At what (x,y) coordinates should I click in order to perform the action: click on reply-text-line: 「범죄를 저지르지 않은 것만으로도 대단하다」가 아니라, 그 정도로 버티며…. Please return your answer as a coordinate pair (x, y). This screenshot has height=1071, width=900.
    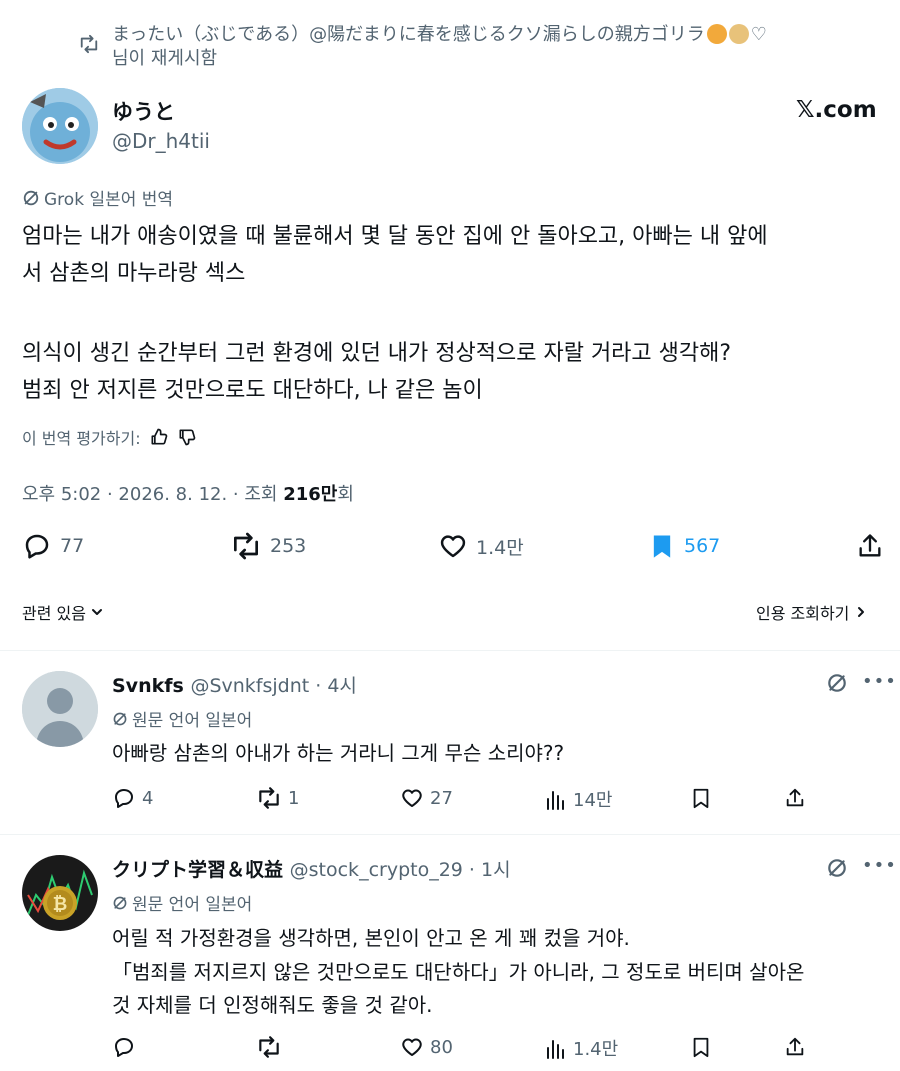
    Looking at the image, I should click on (458, 972).